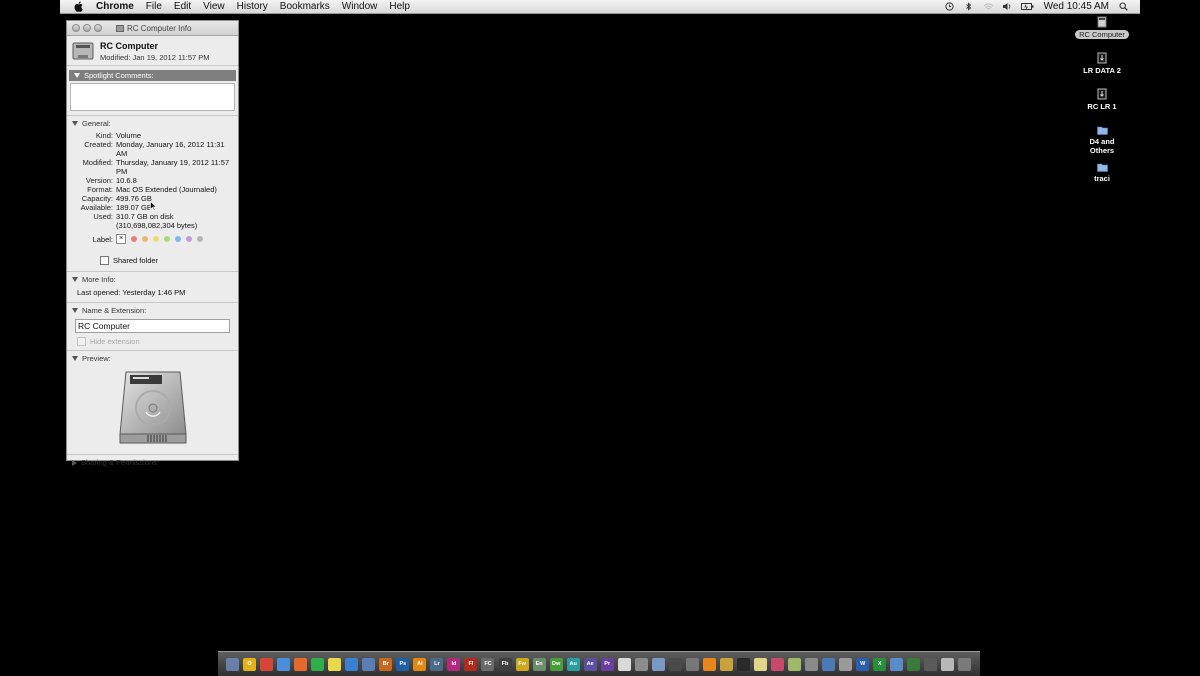 This screenshot has height=676, width=1200. I want to click on apple-menu-icon, so click(78, 7).